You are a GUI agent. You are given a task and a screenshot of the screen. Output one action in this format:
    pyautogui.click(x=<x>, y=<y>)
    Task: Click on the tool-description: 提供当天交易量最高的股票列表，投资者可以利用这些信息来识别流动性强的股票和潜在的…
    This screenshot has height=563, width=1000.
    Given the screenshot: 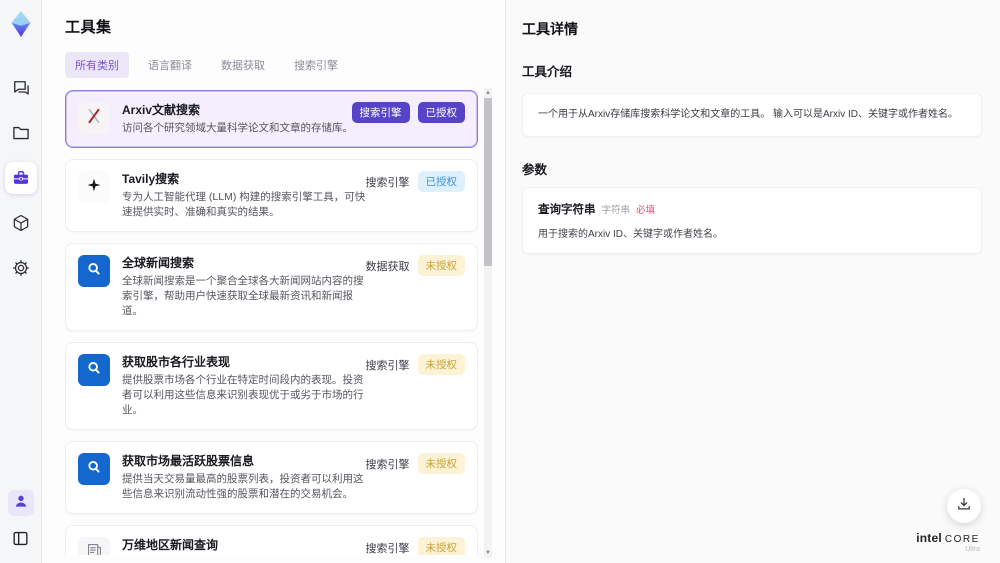 What is the action you would take?
    pyautogui.click(x=243, y=486)
    